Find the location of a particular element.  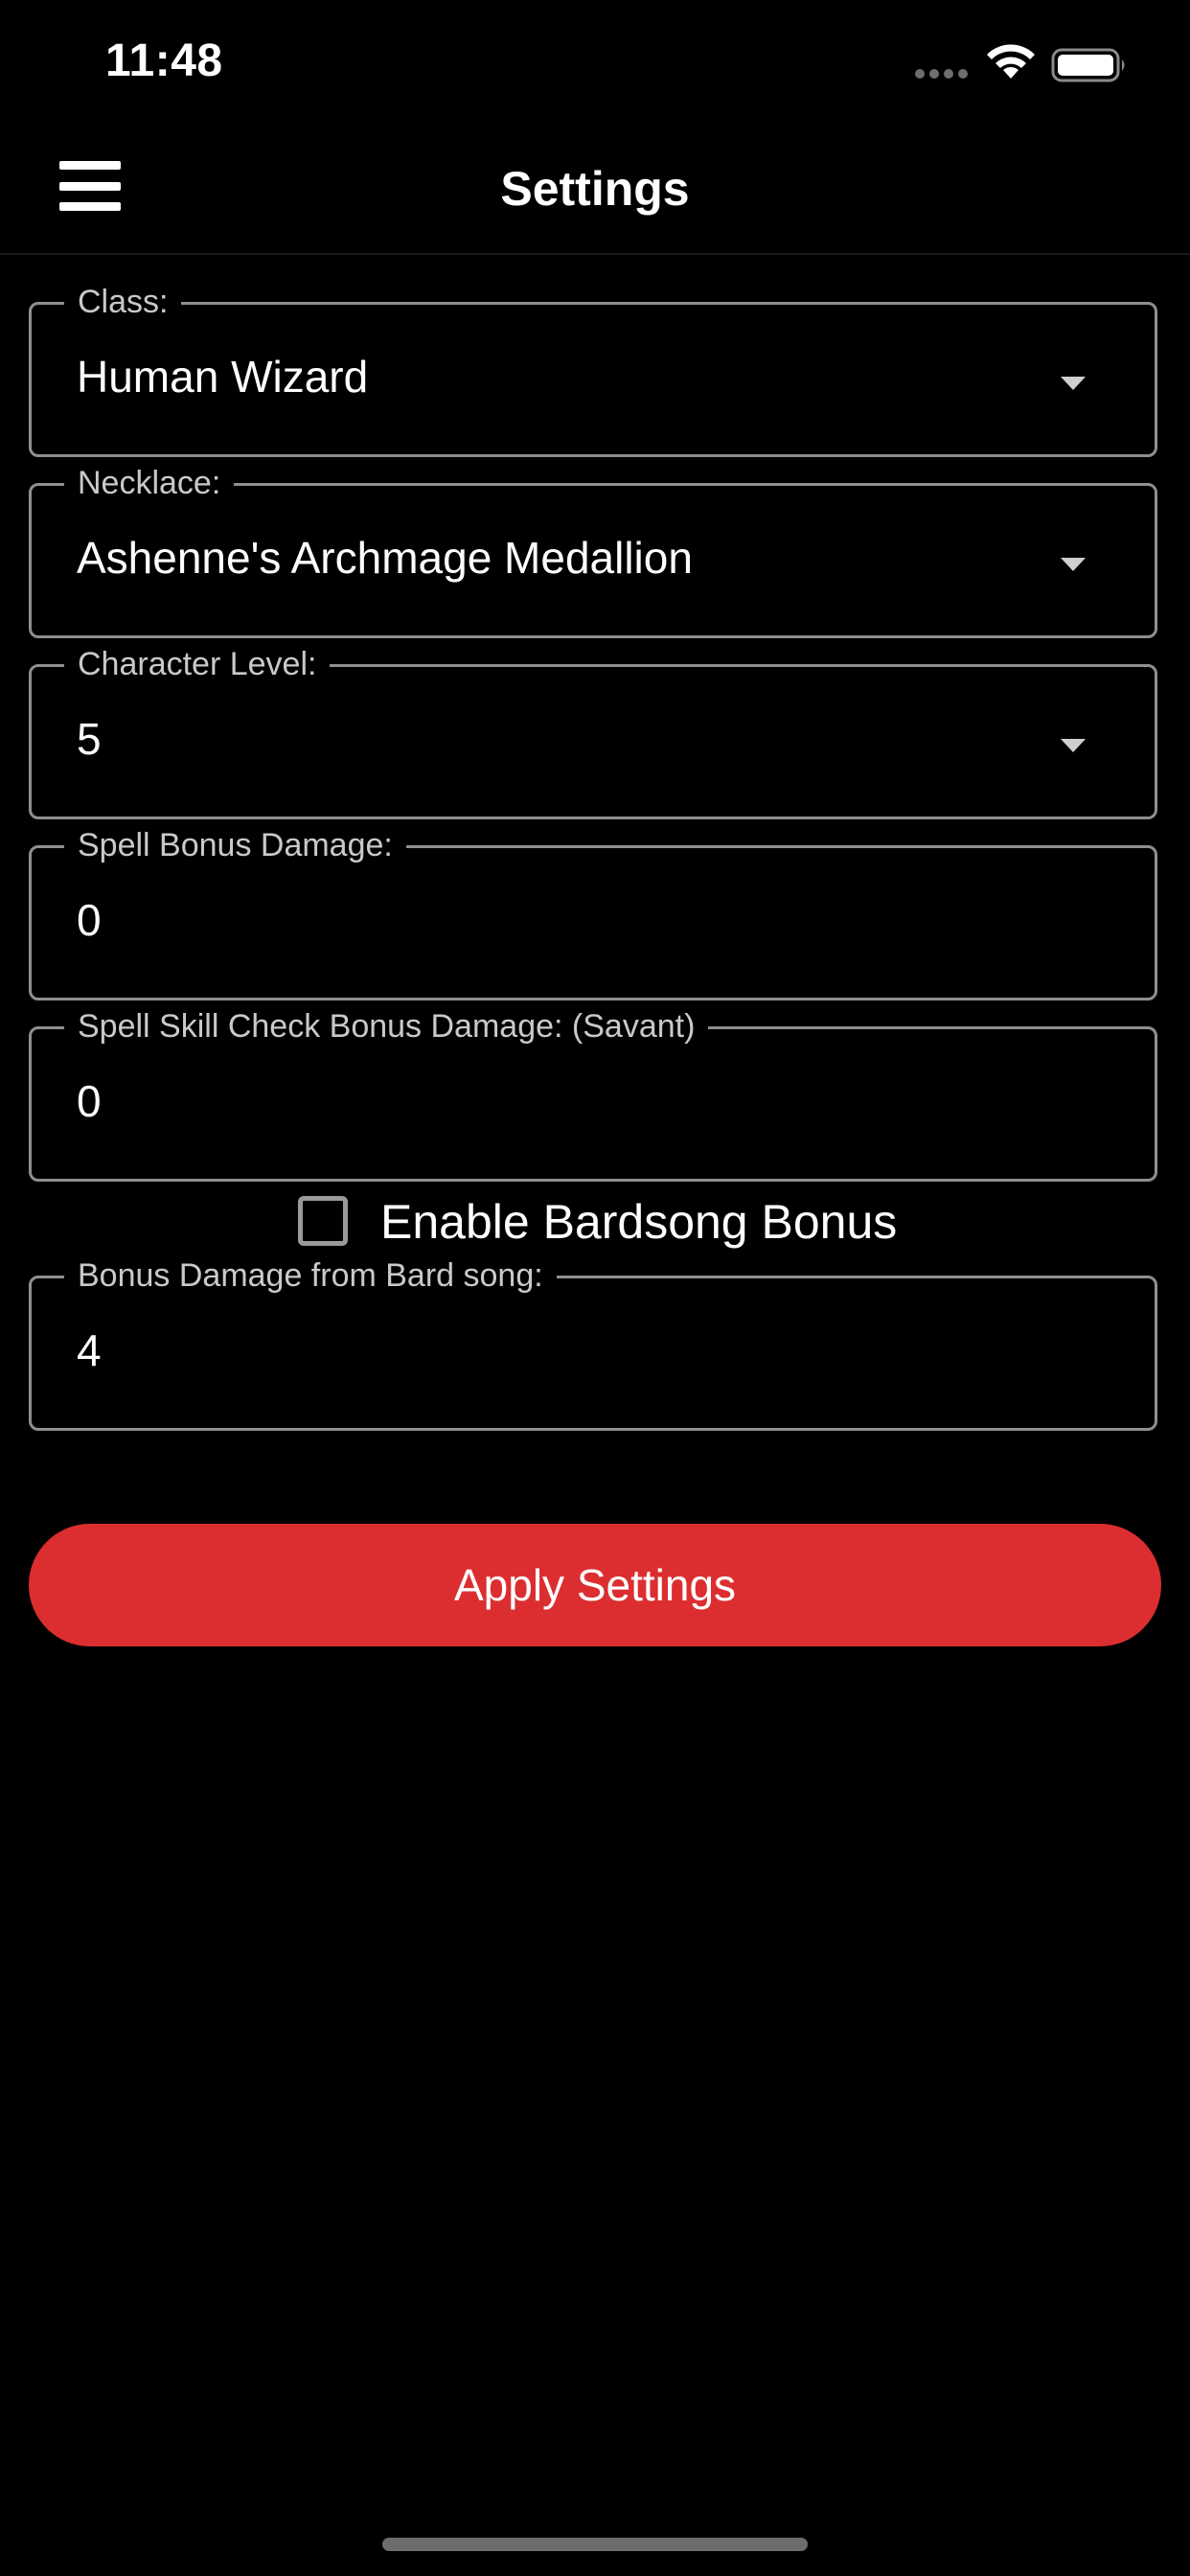

battery-icon is located at coordinates (1088, 65).